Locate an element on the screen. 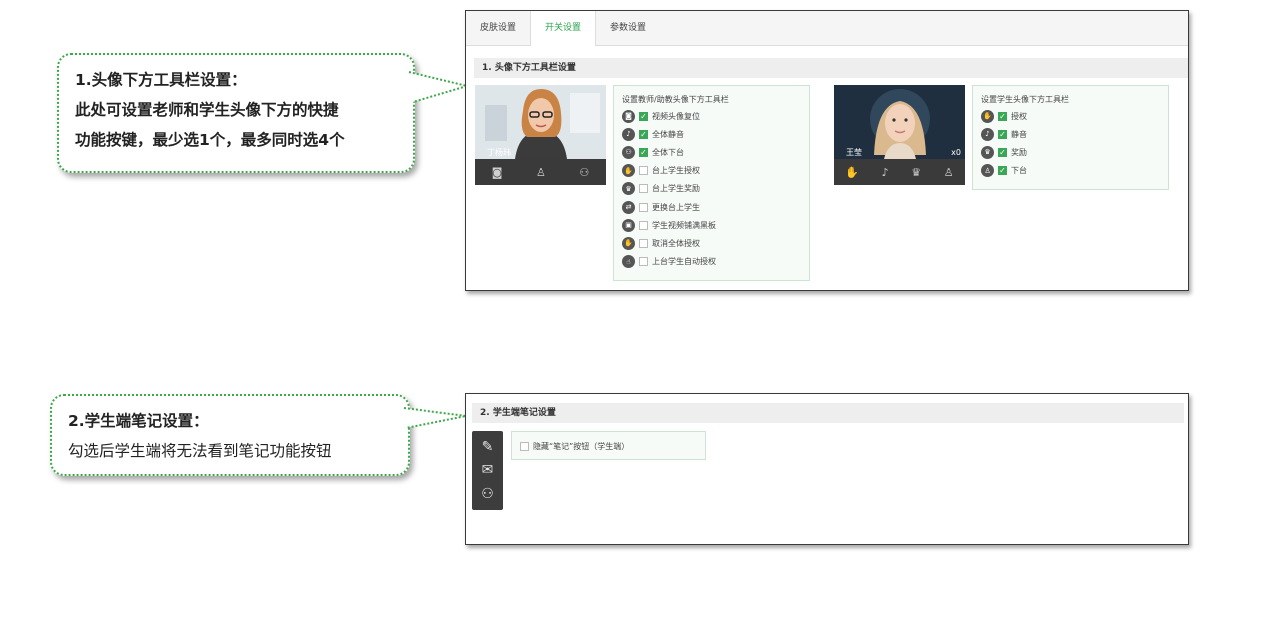 The height and width of the screenshot is (643, 1276). mute-all-icon: ♪ is located at coordinates (628, 134).